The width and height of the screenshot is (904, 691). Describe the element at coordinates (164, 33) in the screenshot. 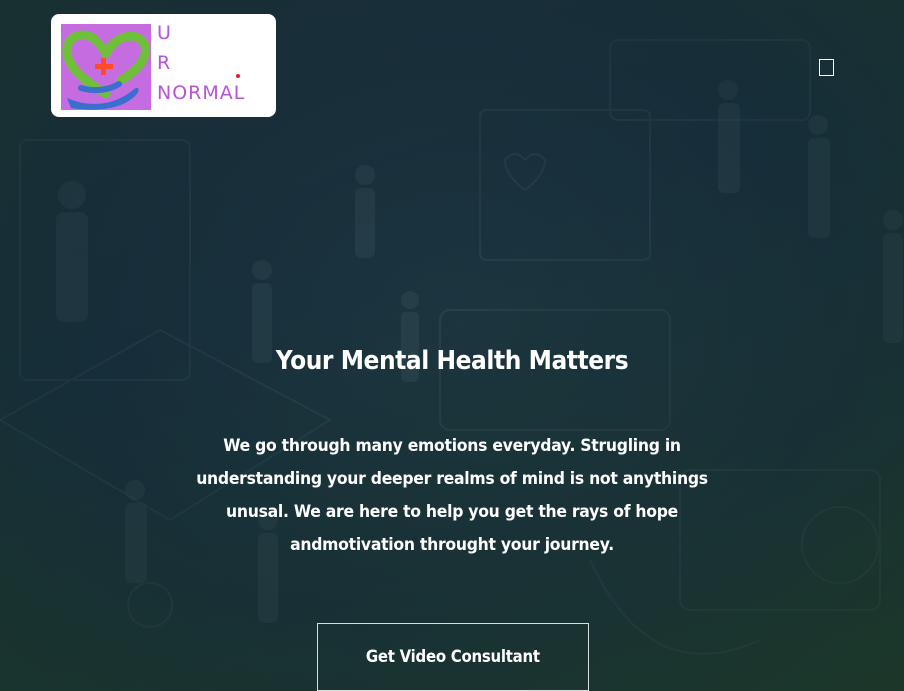

I see `logo-line-1: U` at that location.